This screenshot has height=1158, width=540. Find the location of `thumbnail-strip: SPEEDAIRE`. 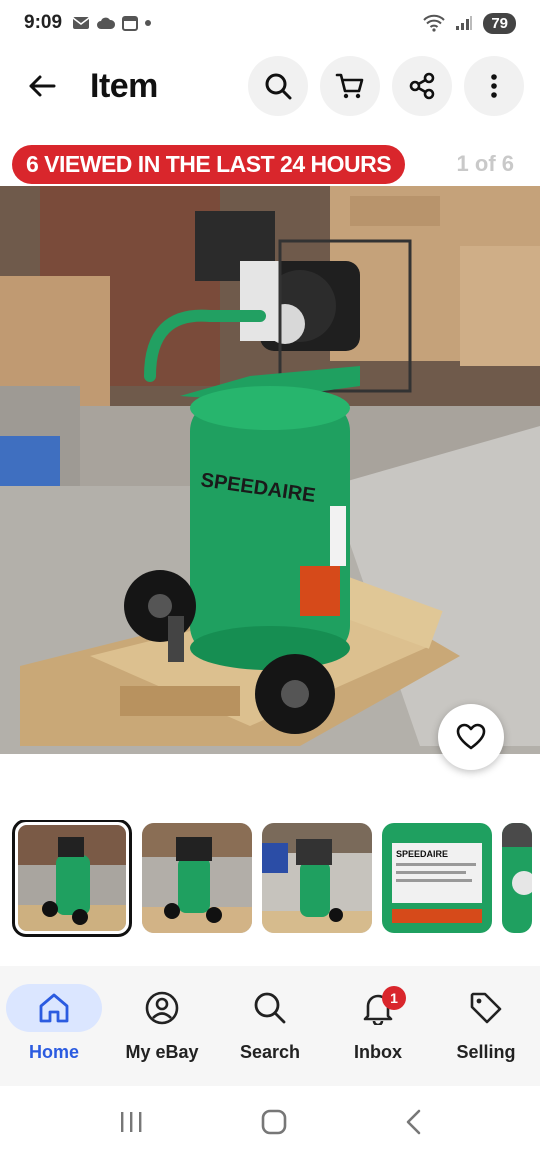

thumbnail-strip: SPEEDAIRE is located at coordinates (276, 879).